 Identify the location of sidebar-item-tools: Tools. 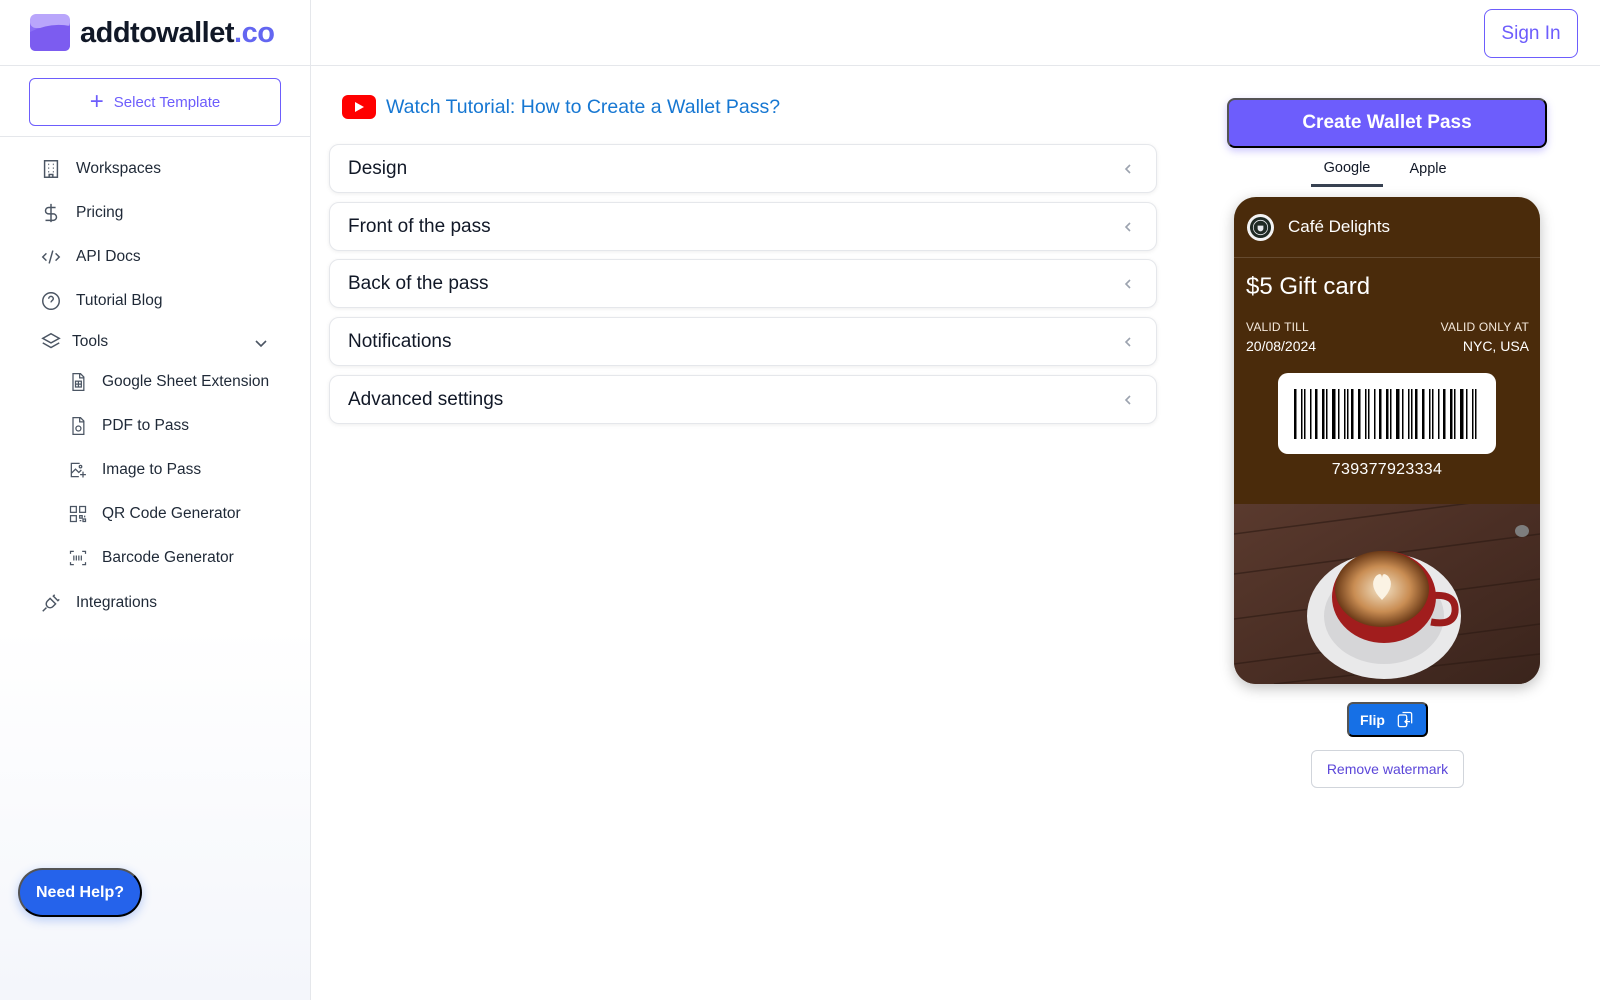
(74, 342).